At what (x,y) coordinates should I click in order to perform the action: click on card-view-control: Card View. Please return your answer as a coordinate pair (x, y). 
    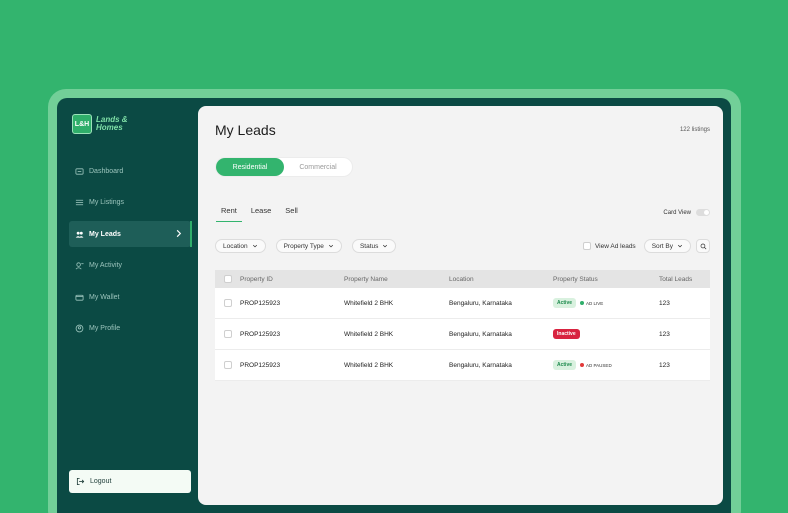
    Looking at the image, I should click on (686, 212).